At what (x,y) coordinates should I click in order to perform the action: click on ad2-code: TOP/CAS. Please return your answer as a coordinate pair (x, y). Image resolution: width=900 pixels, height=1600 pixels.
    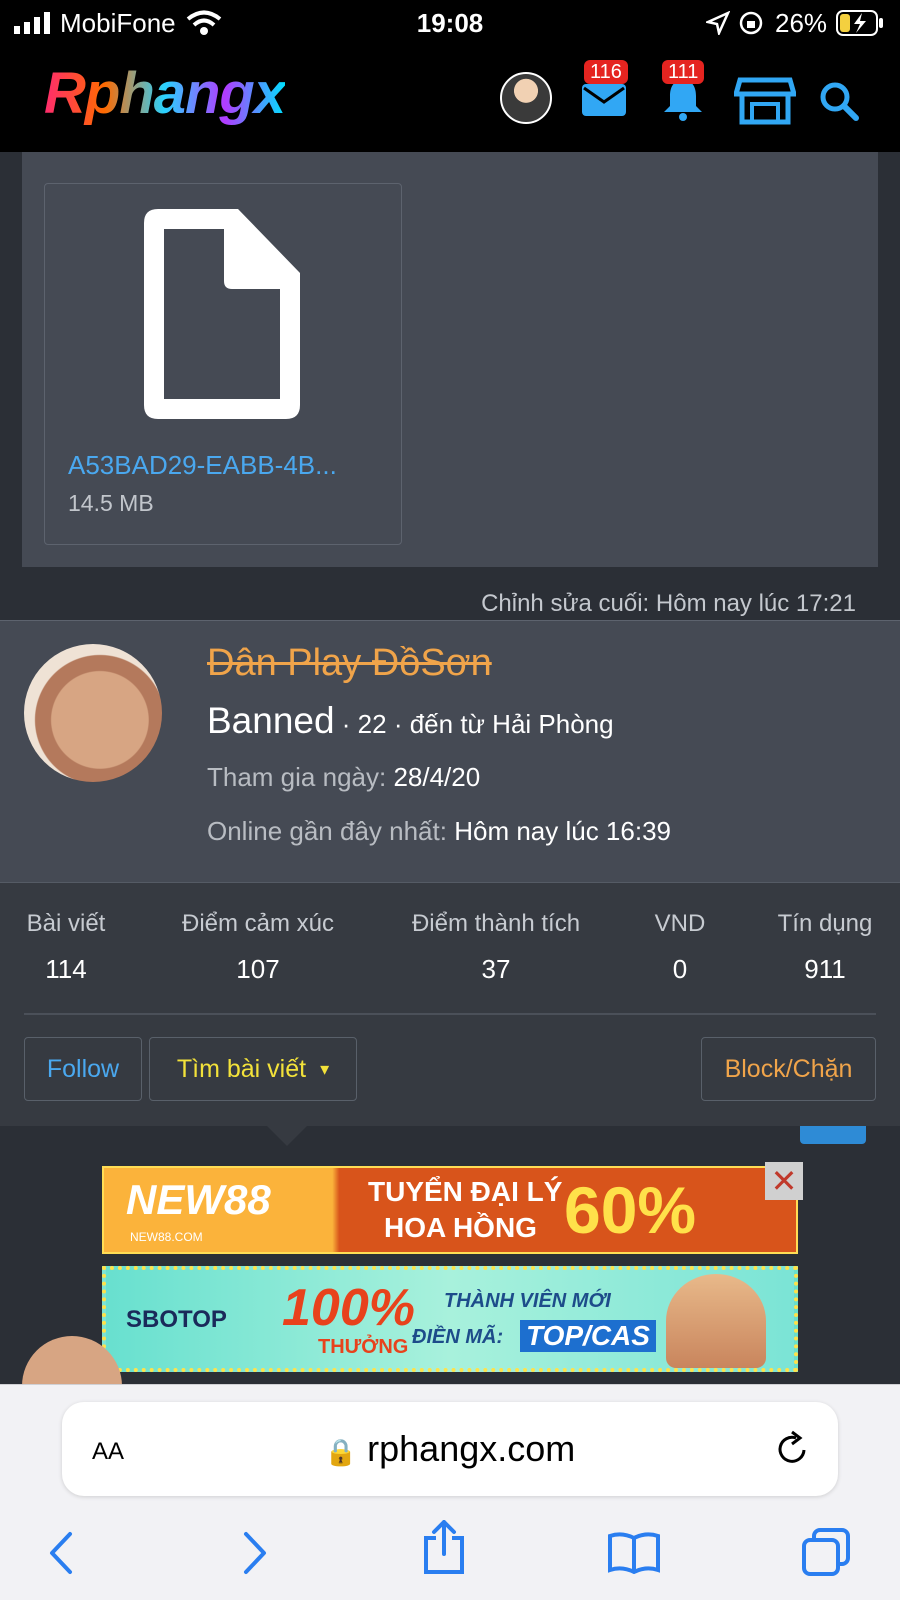
    Looking at the image, I should click on (588, 1336).